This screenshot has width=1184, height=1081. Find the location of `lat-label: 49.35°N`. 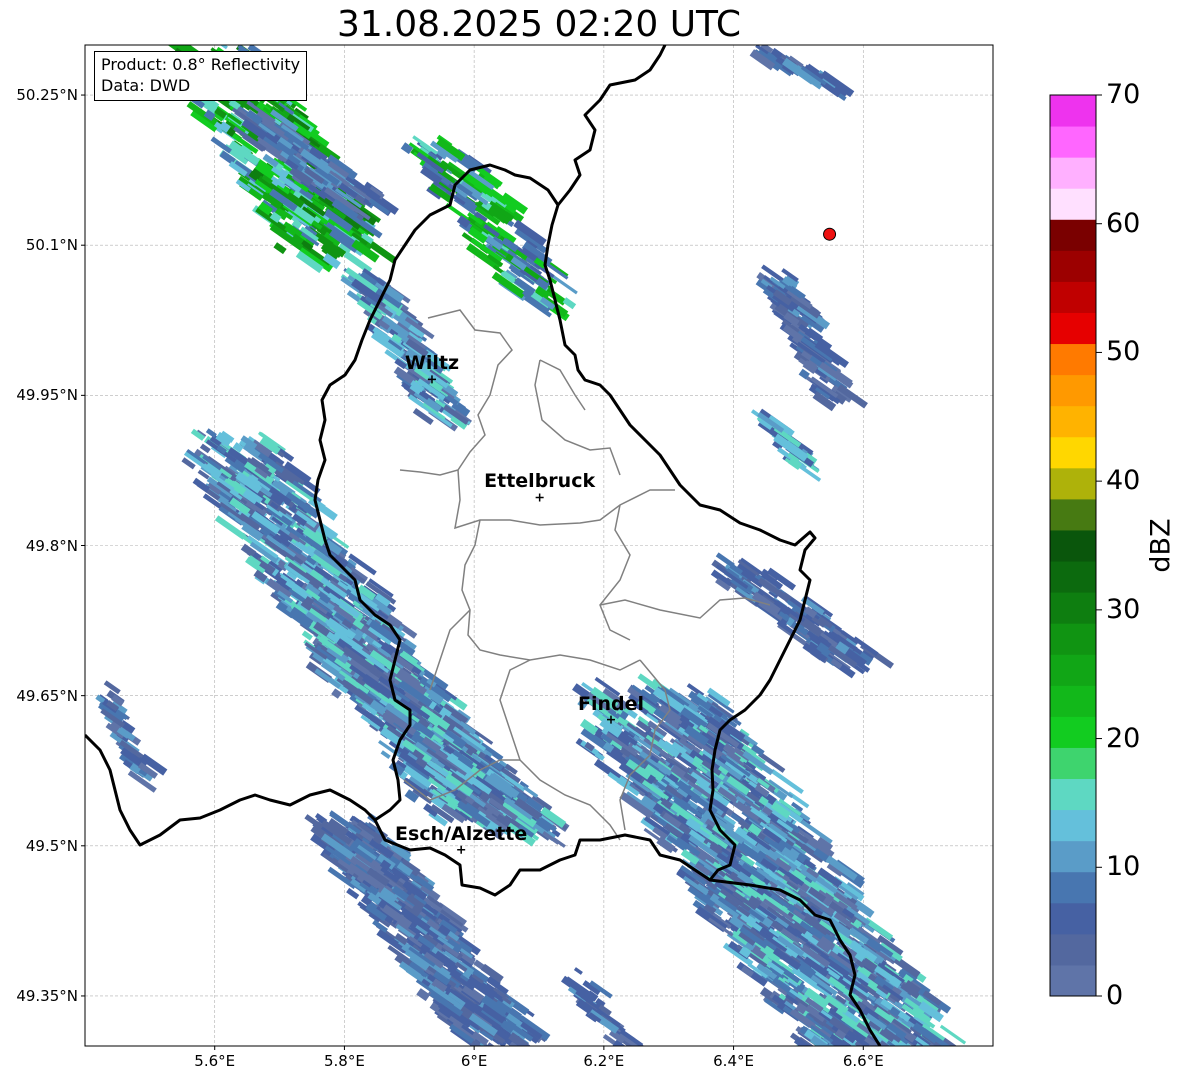

lat-label: 49.35°N is located at coordinates (47, 995).